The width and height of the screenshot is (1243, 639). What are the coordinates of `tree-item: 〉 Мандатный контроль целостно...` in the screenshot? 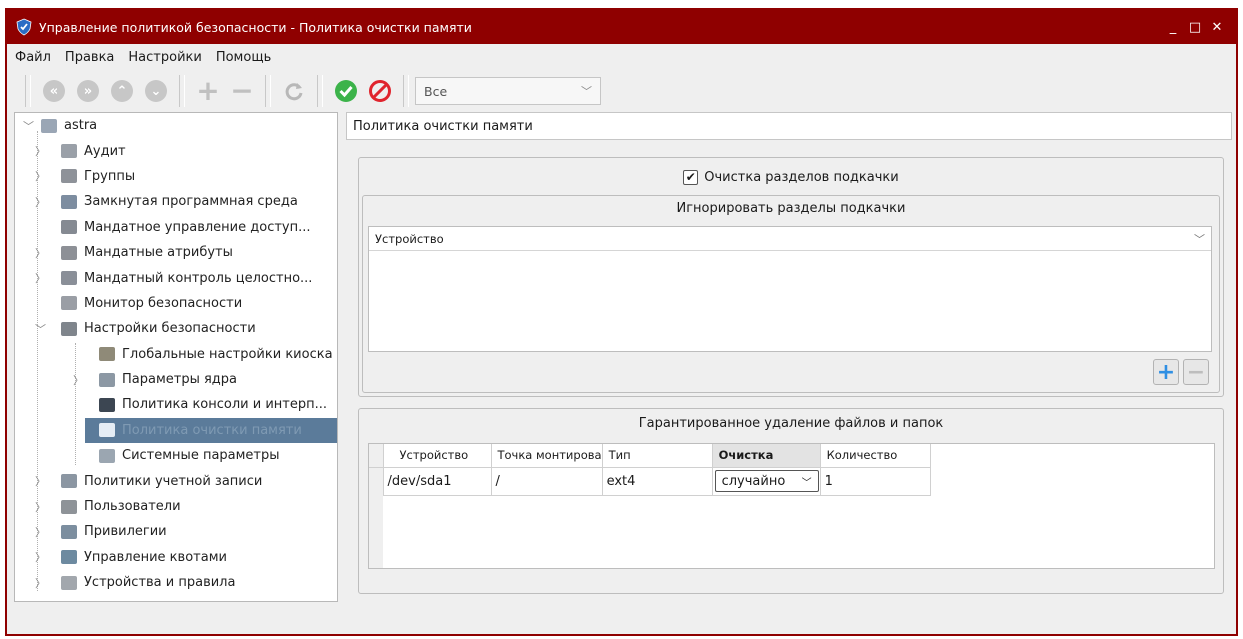 It's located at (176, 277).